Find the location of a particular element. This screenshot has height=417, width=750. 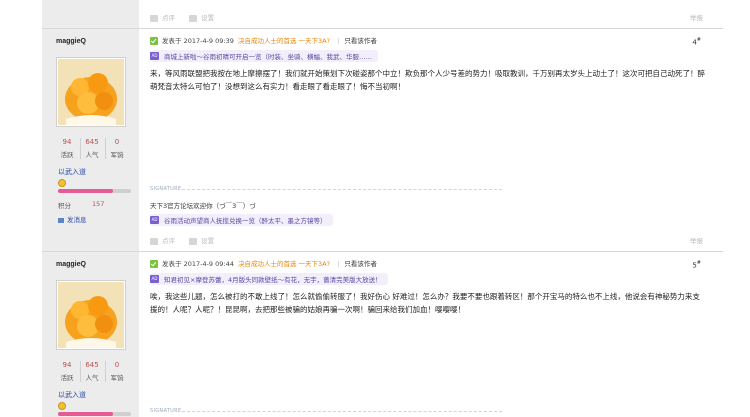

post-ad-2: AD 谷雨活动声望商人抚揽兑换一览（醉太平、墨之方镜等） is located at coordinates (241, 220).